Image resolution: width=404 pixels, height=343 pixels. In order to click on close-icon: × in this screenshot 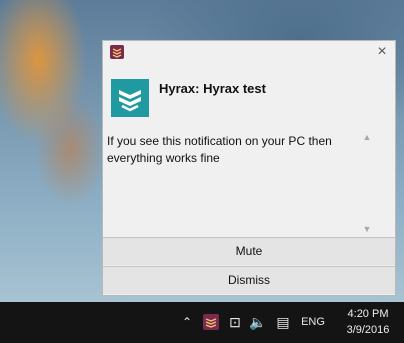, I will do `click(382, 52)`.